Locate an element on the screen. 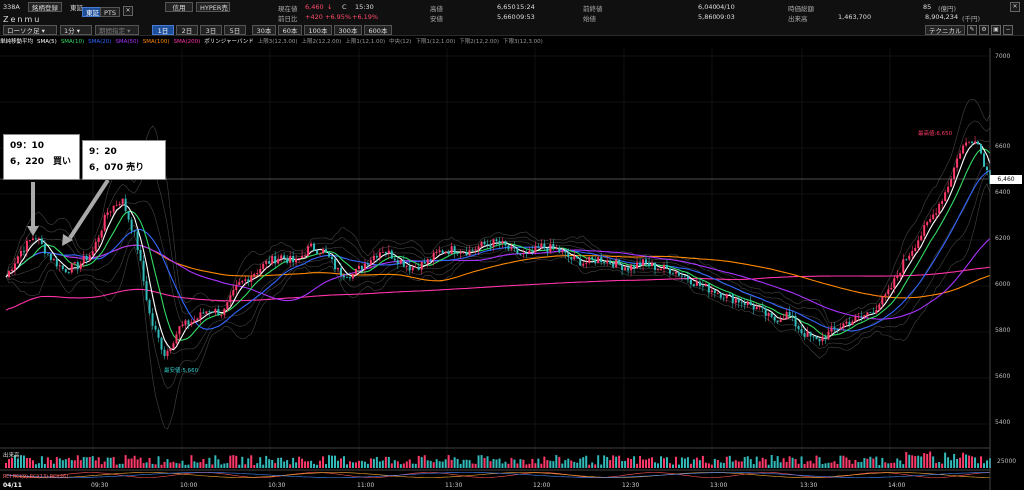 This screenshot has width=1024, height=490. price-tick: 6600 is located at coordinates (1003, 146).